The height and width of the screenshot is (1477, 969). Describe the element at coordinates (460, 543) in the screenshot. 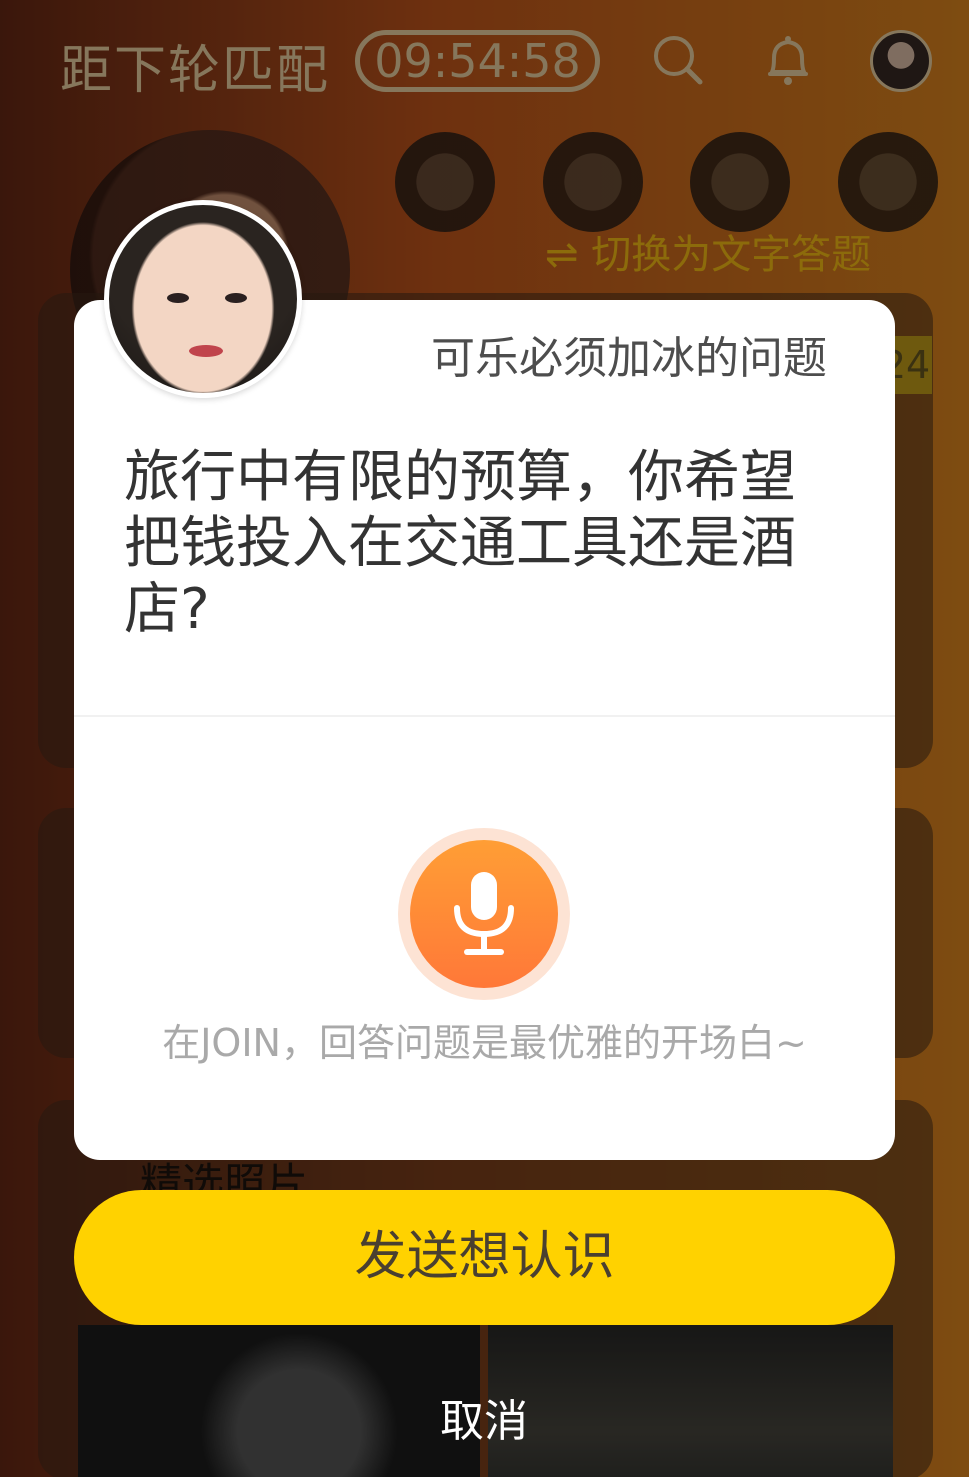

I see `question-text: 旅行中有限的预算，你希望把钱投入在交通工具还是酒店?` at that location.